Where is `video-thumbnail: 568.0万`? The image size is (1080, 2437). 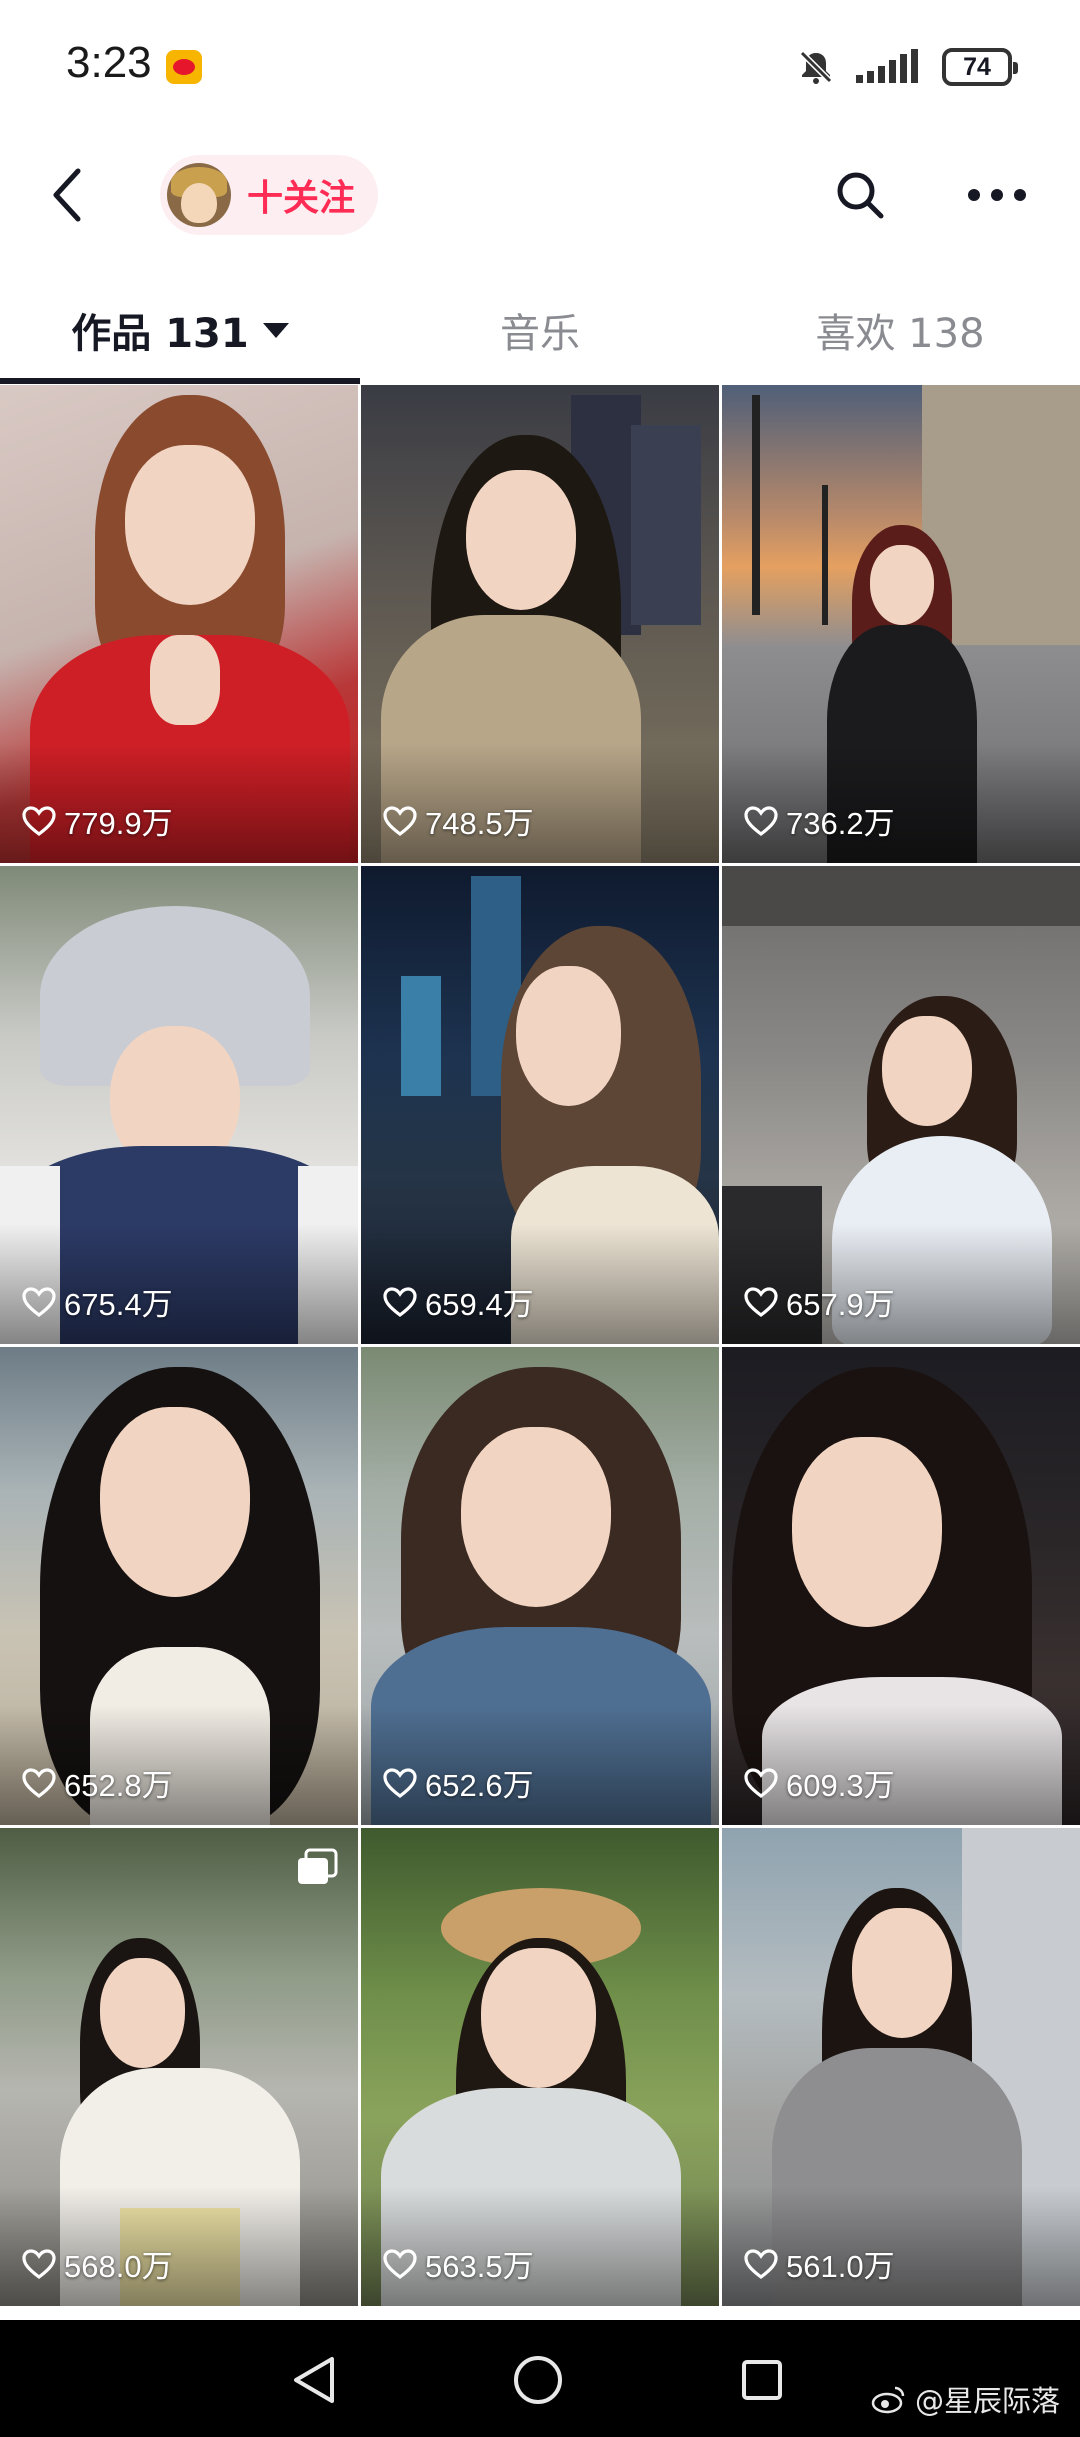
video-thumbnail: 568.0万 is located at coordinates (179, 2067).